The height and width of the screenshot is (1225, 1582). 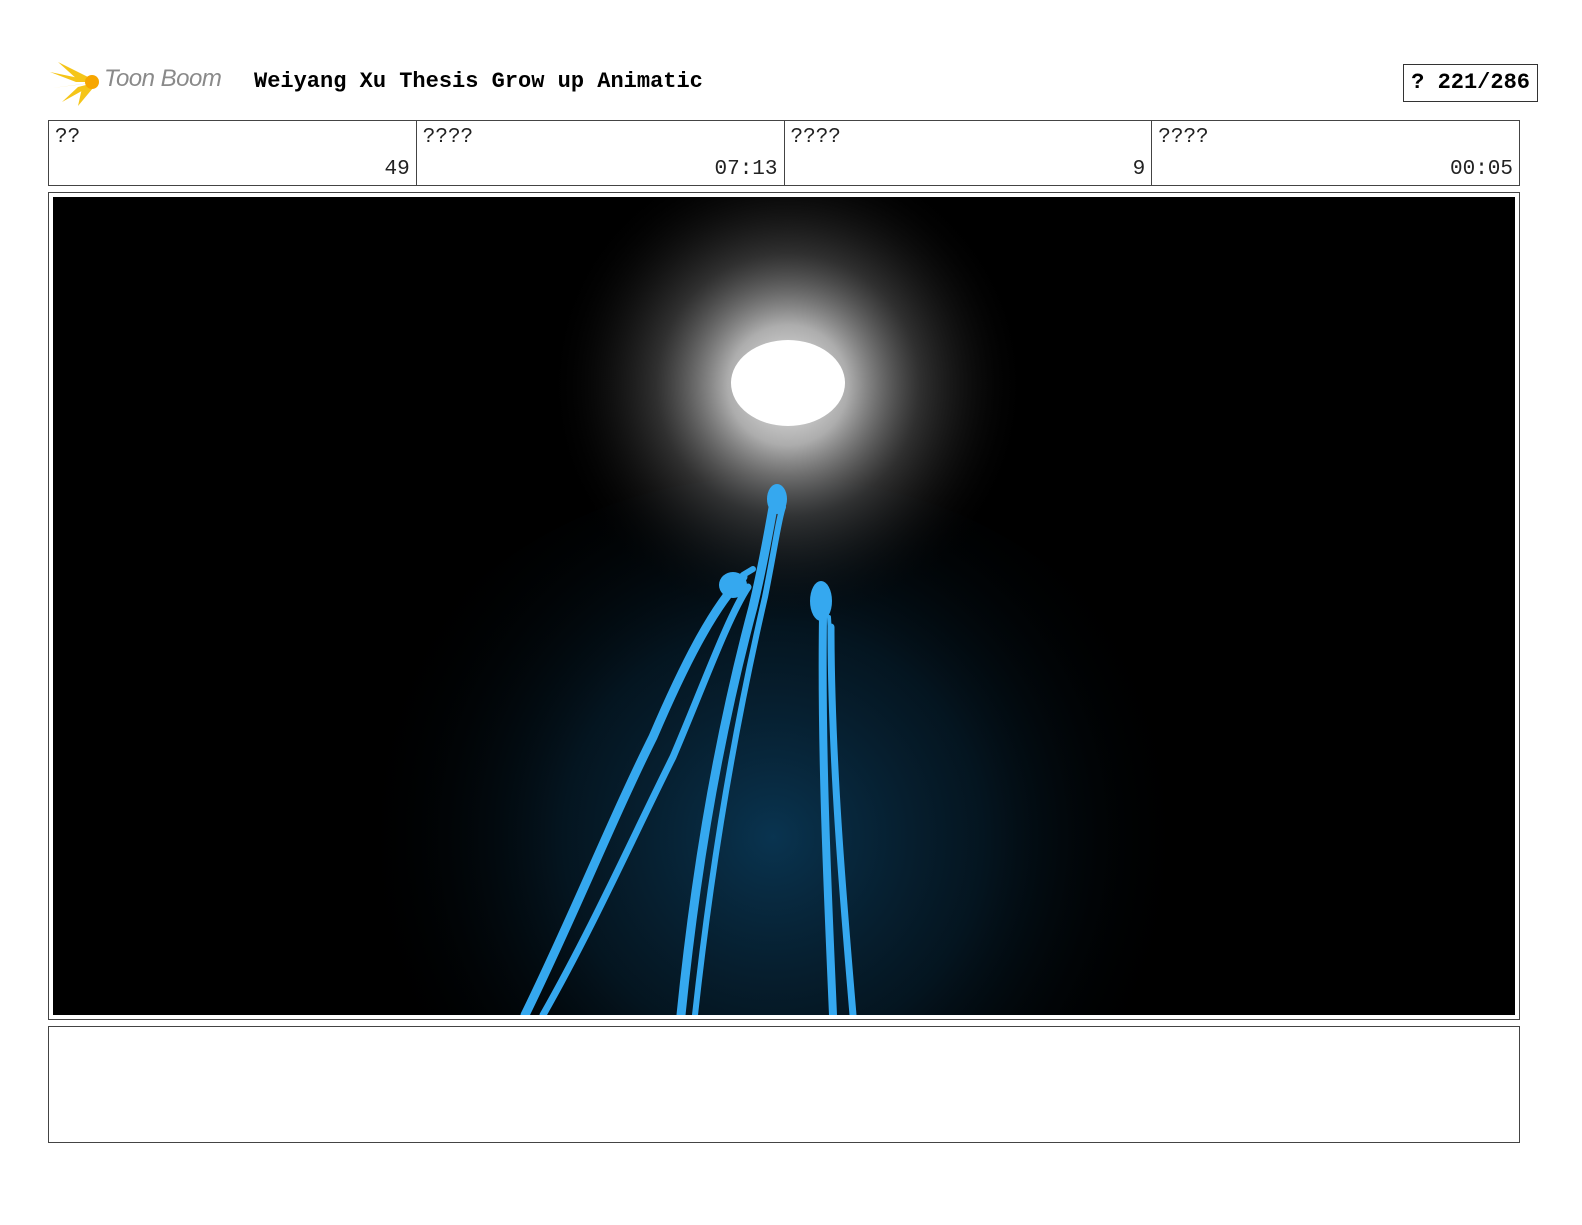 I want to click on toon-boom-logo: Toon Boom, so click(x=145, y=82).